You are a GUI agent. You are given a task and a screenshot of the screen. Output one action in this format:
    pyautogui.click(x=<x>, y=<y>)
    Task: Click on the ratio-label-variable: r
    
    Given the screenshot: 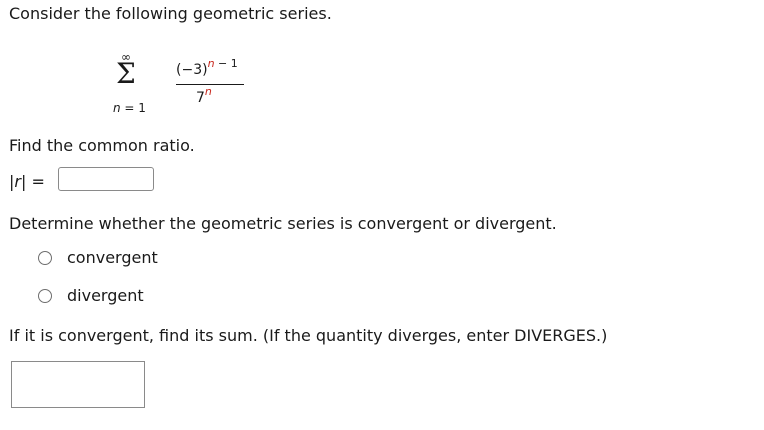 What is the action you would take?
    pyautogui.click(x=17, y=181)
    